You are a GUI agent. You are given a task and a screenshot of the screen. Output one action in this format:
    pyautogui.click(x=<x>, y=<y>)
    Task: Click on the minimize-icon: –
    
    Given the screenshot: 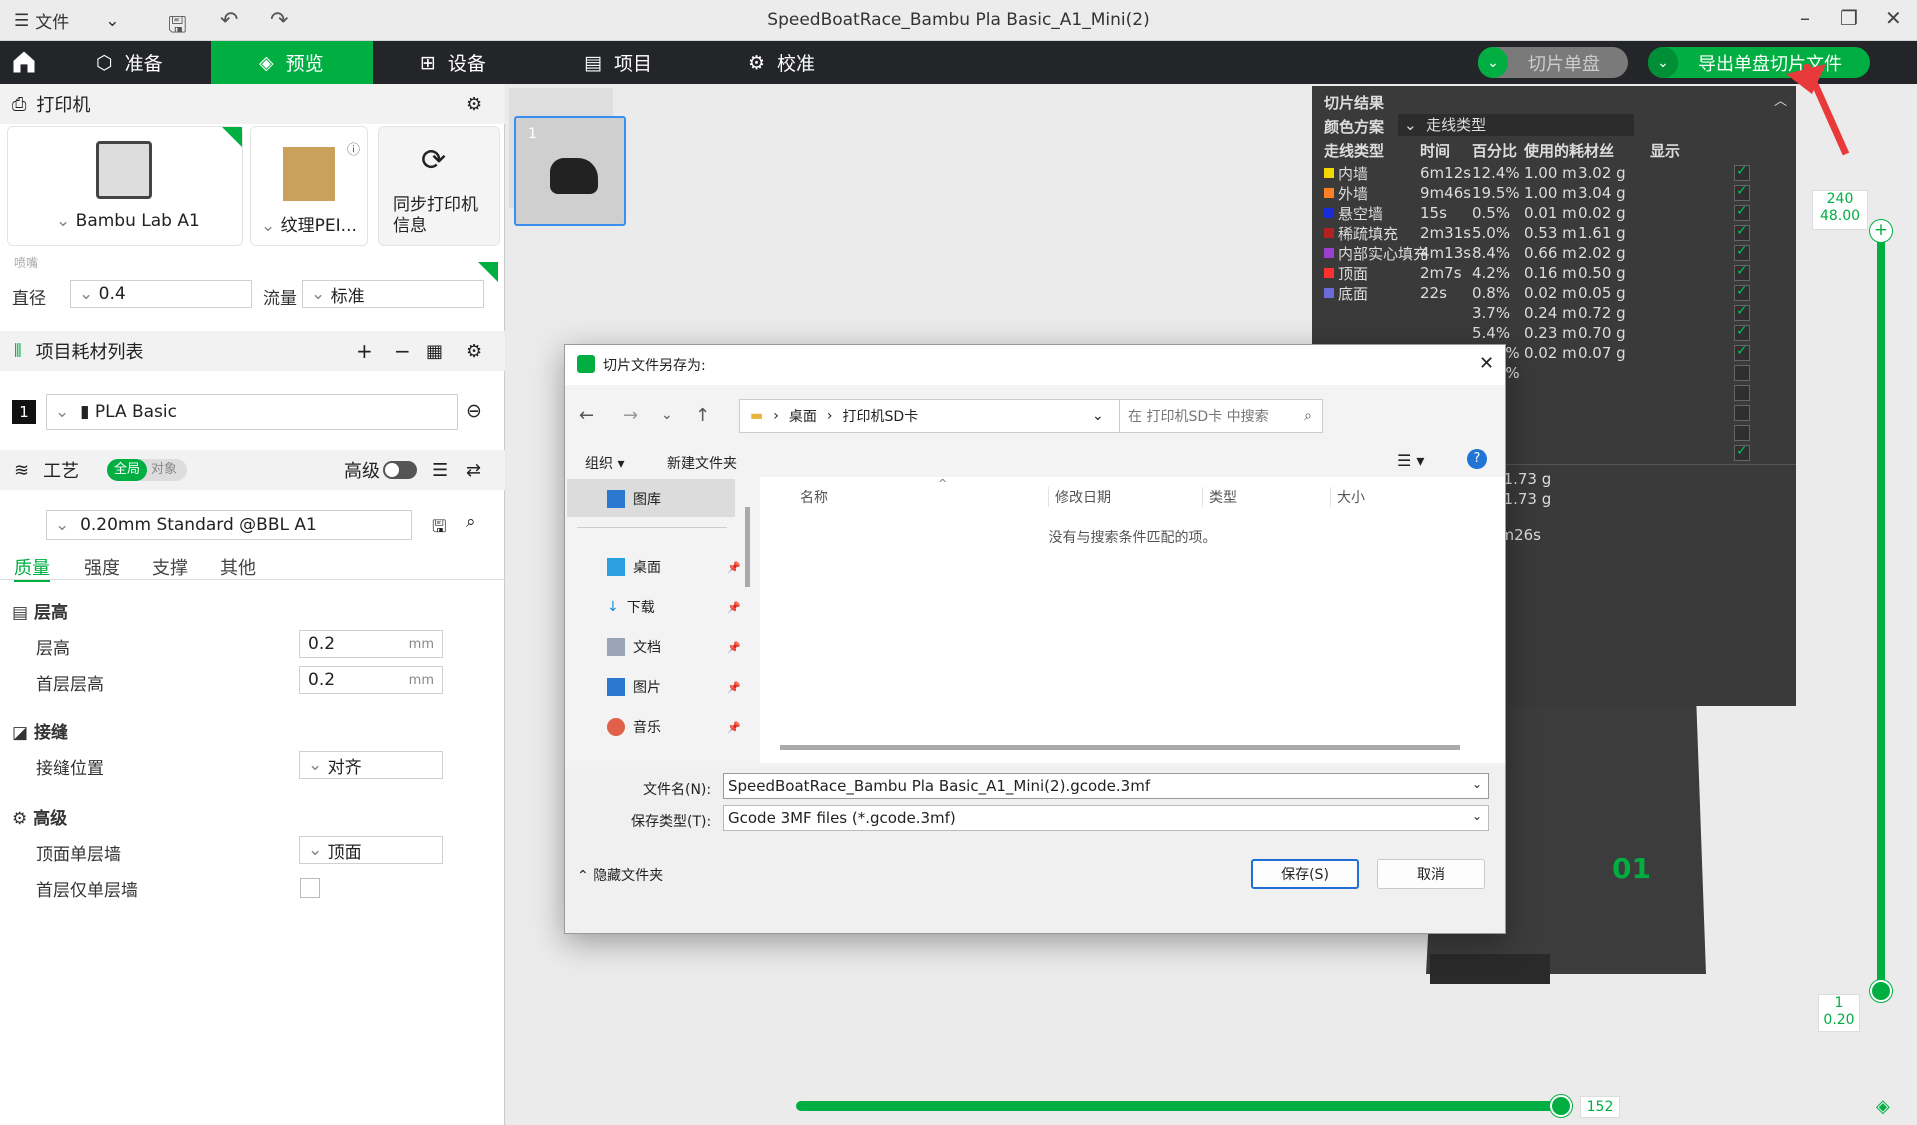 What is the action you would take?
    pyautogui.click(x=1805, y=18)
    